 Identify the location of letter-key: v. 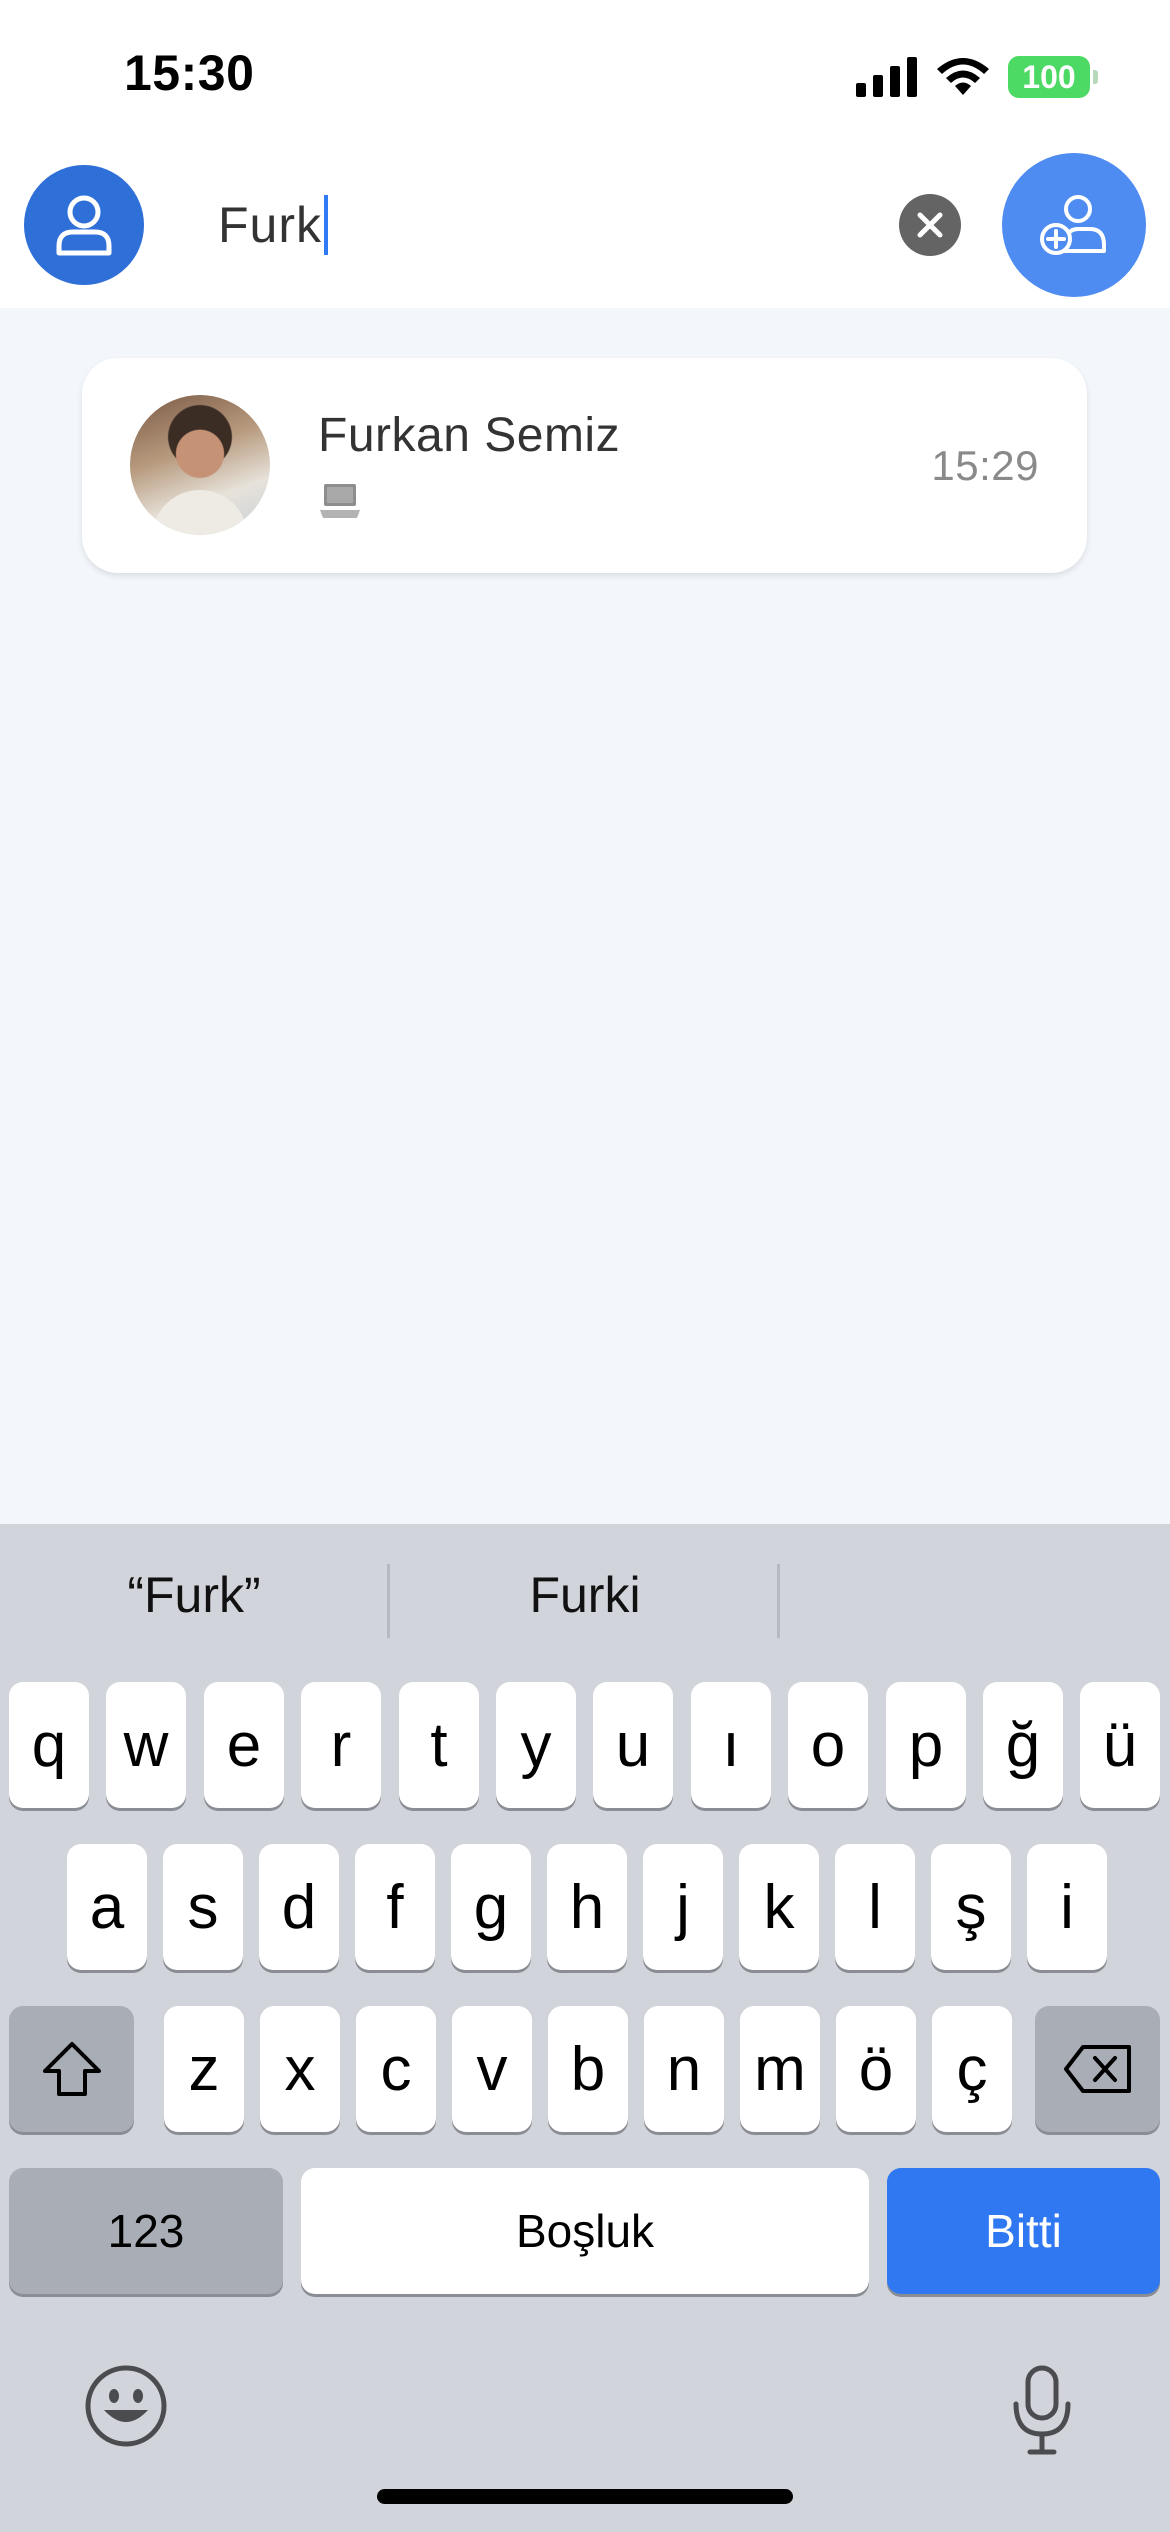
(492, 2069).